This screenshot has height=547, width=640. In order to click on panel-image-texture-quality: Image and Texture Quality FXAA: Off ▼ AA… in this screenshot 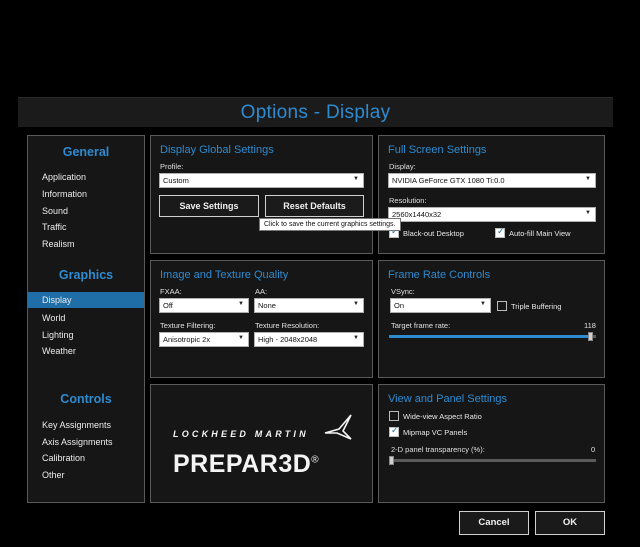, I will do `click(261, 319)`.